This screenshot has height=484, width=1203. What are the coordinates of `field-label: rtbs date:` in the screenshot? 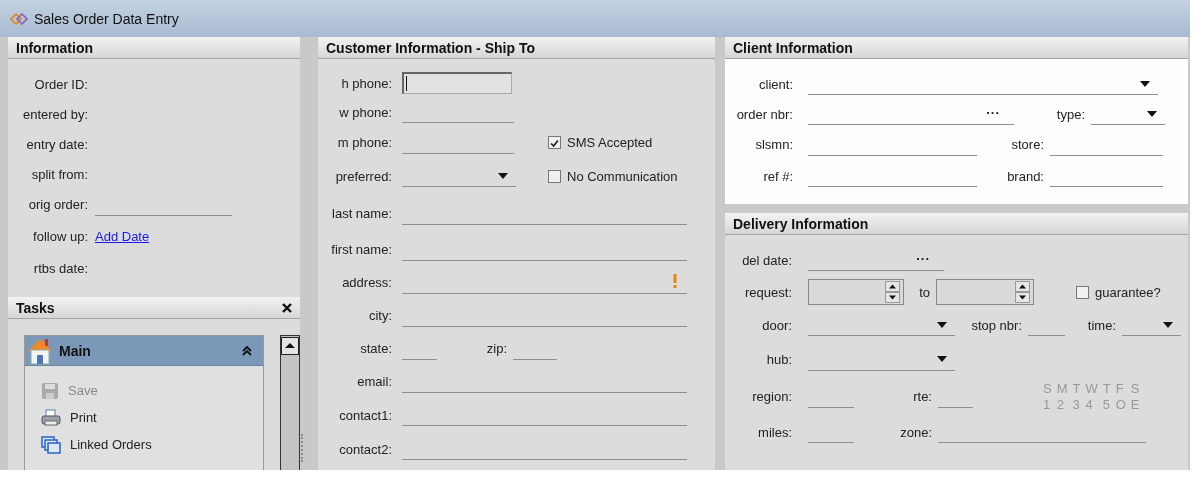 It's located at (60, 268).